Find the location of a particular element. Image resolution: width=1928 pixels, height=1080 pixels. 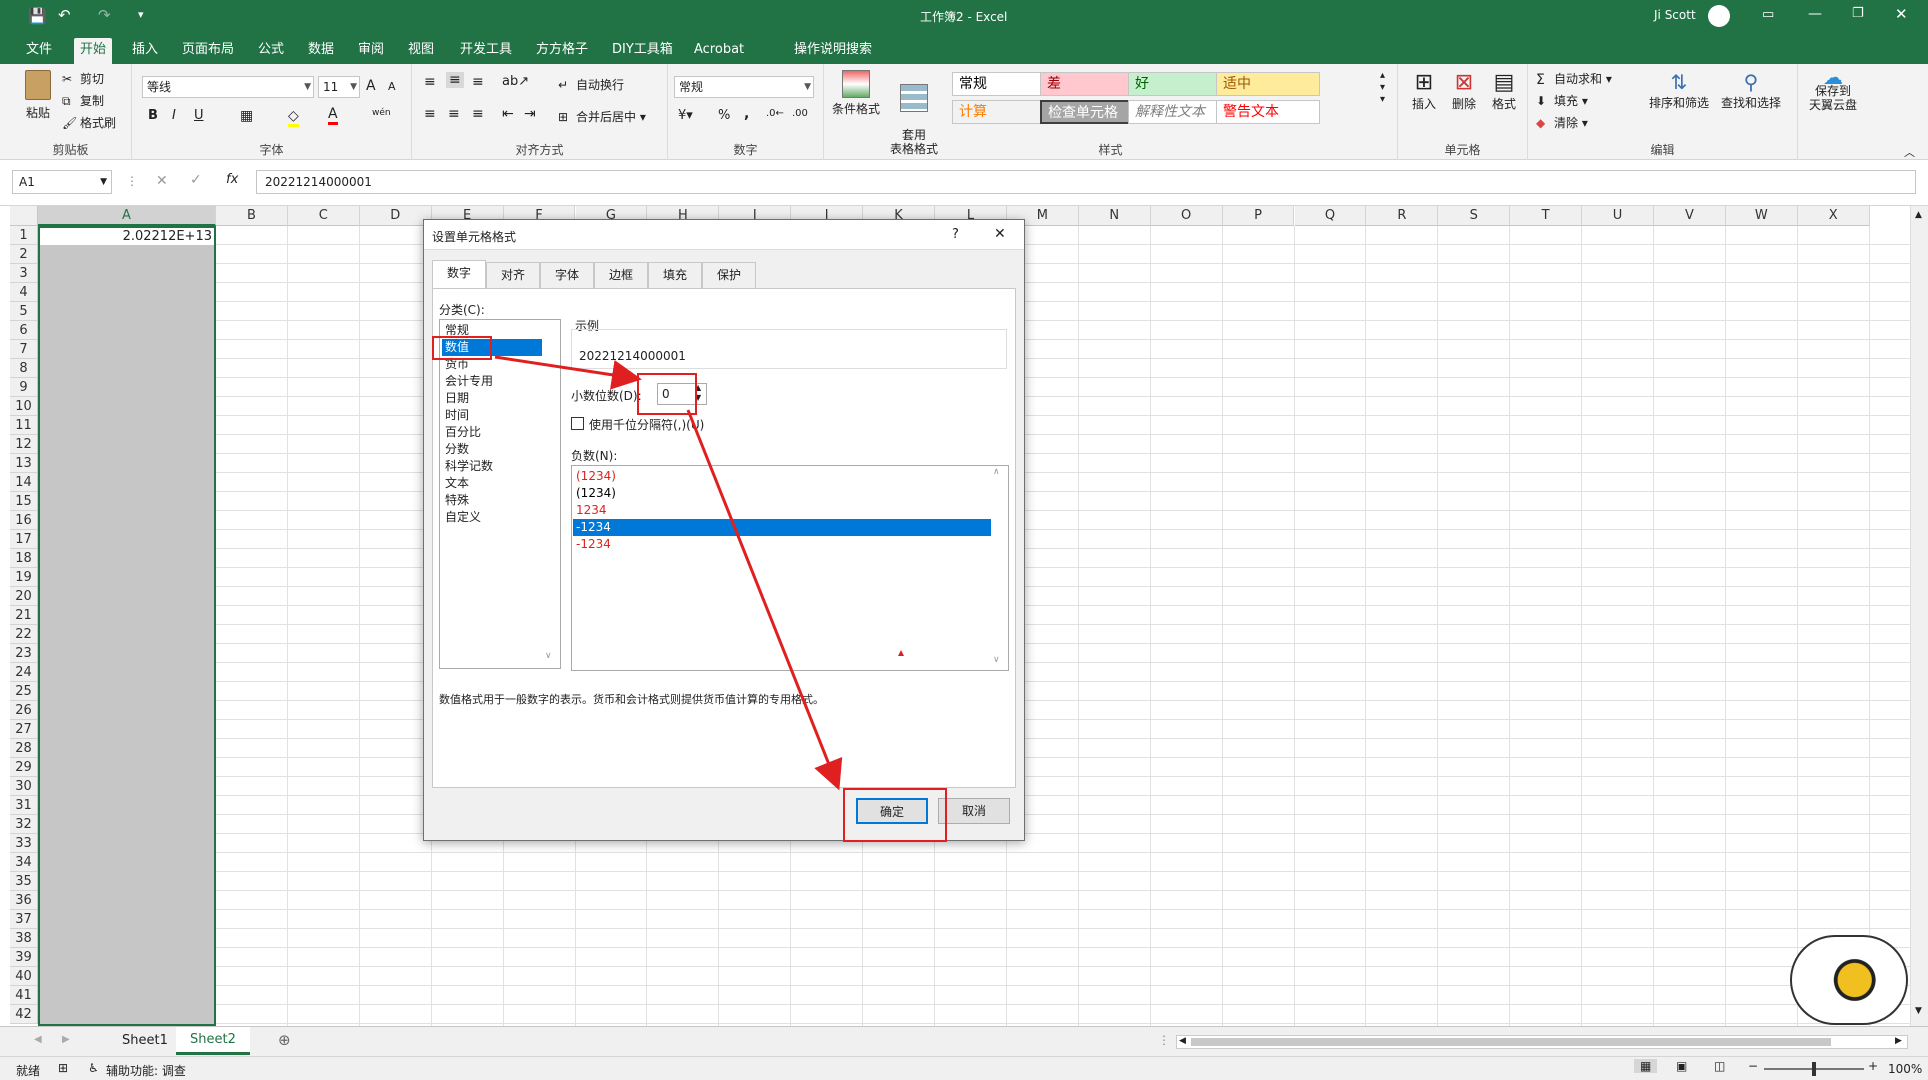

accessibility-icon: ♿ is located at coordinates (93, 1068).